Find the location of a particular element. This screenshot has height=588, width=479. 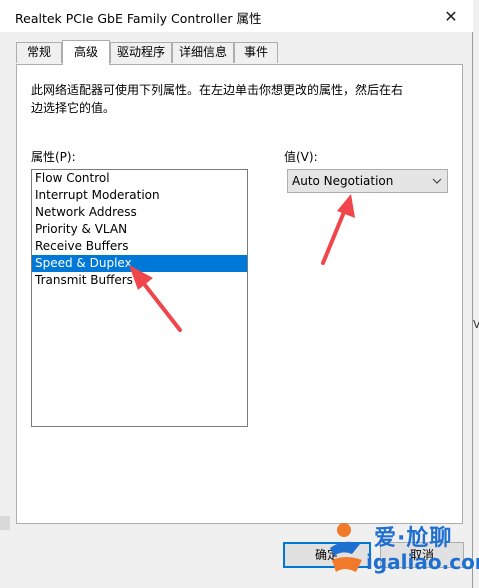

window-title: Realtek PCIe GbE Family Controller 属性 is located at coordinates (138, 18).